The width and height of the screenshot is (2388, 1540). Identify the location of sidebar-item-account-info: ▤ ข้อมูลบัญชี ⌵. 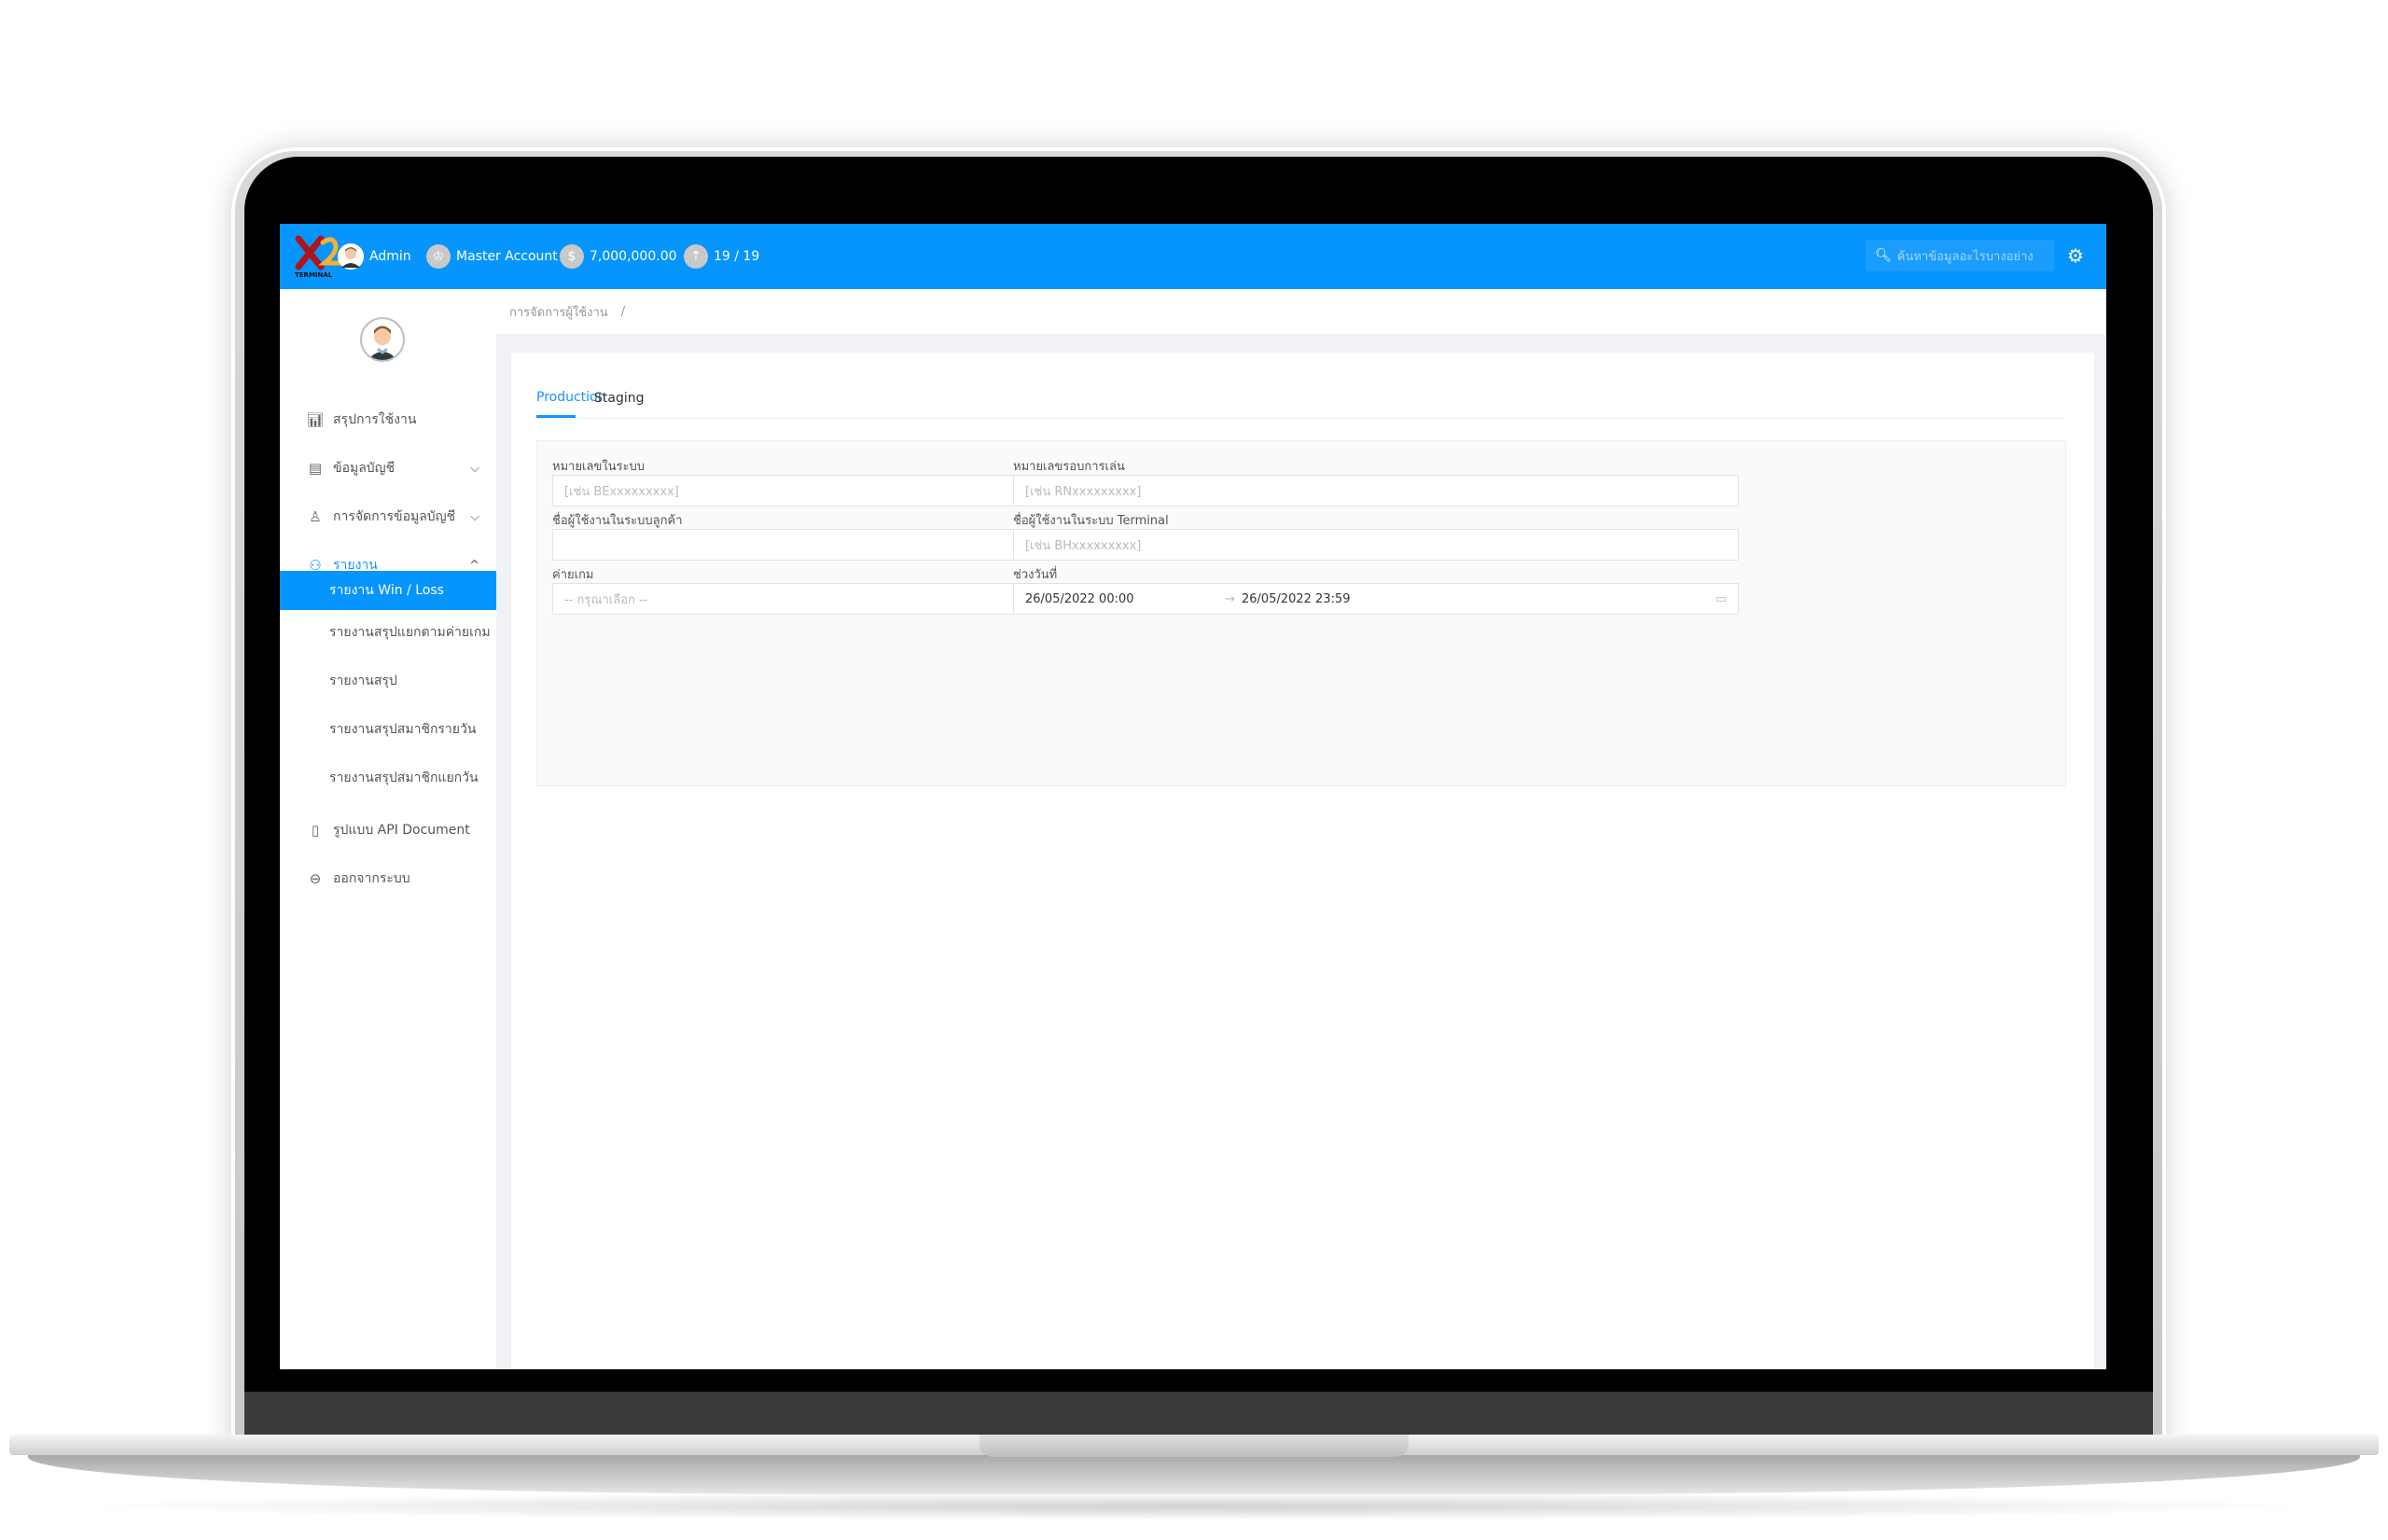
(388, 468).